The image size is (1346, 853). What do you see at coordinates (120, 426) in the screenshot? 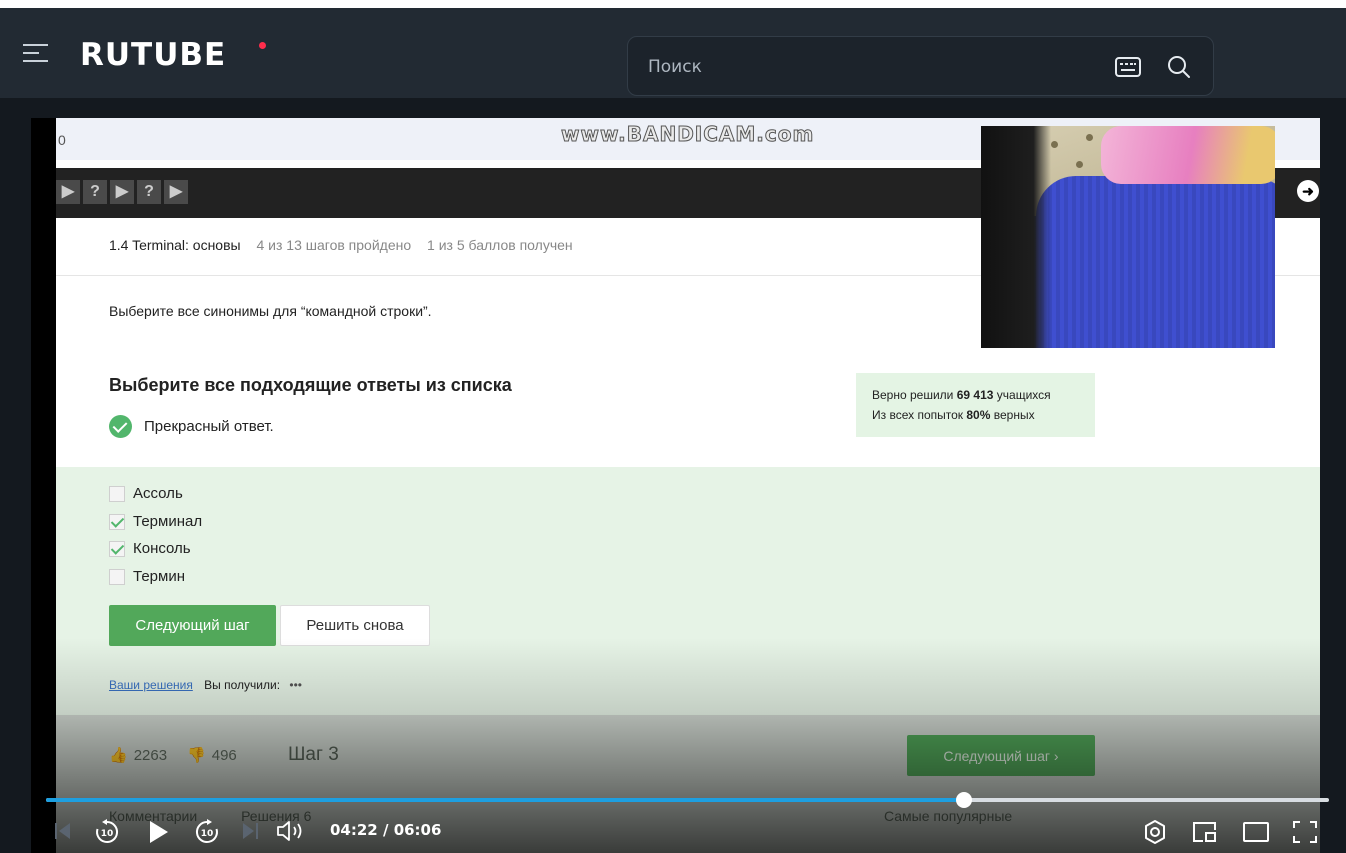
I see `check-circle-icon` at bounding box center [120, 426].